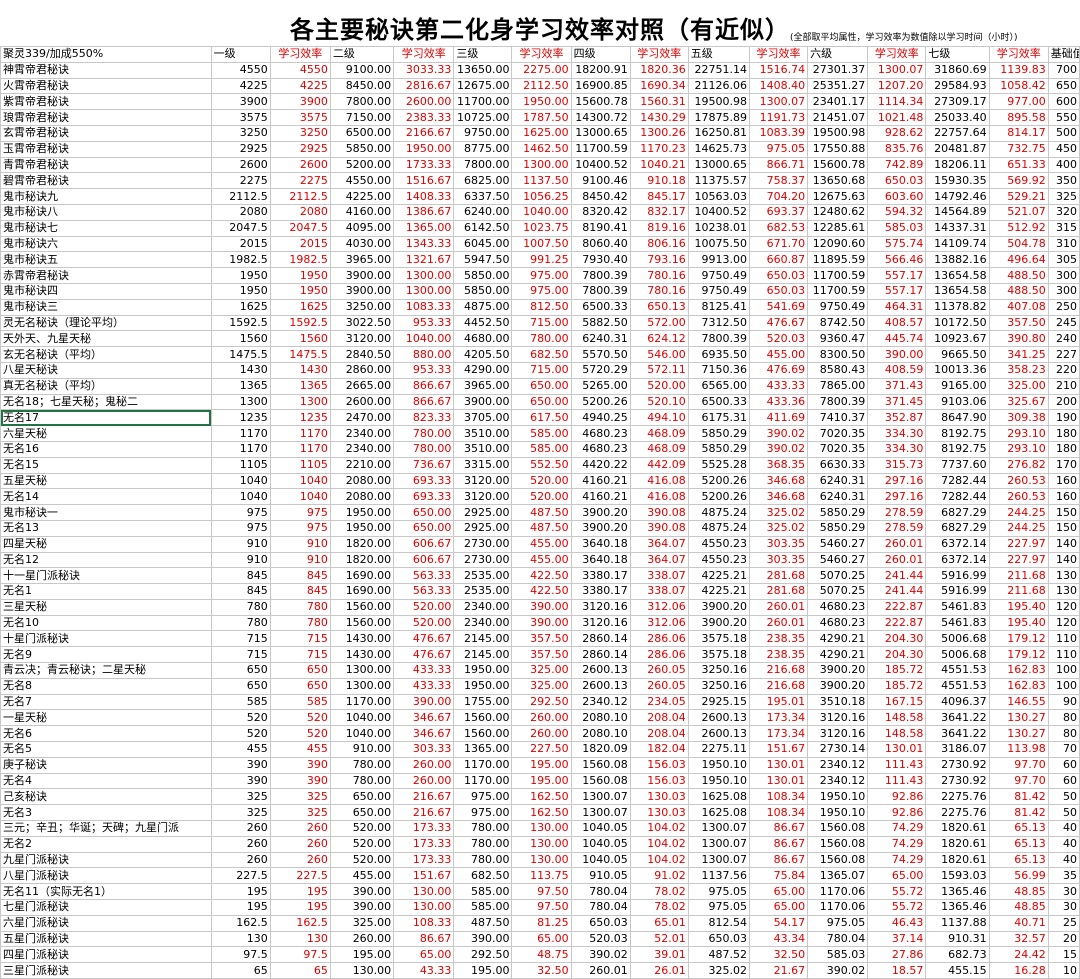  What do you see at coordinates (1018, 196) in the screenshot?
I see `value-cell: 529.21` at bounding box center [1018, 196].